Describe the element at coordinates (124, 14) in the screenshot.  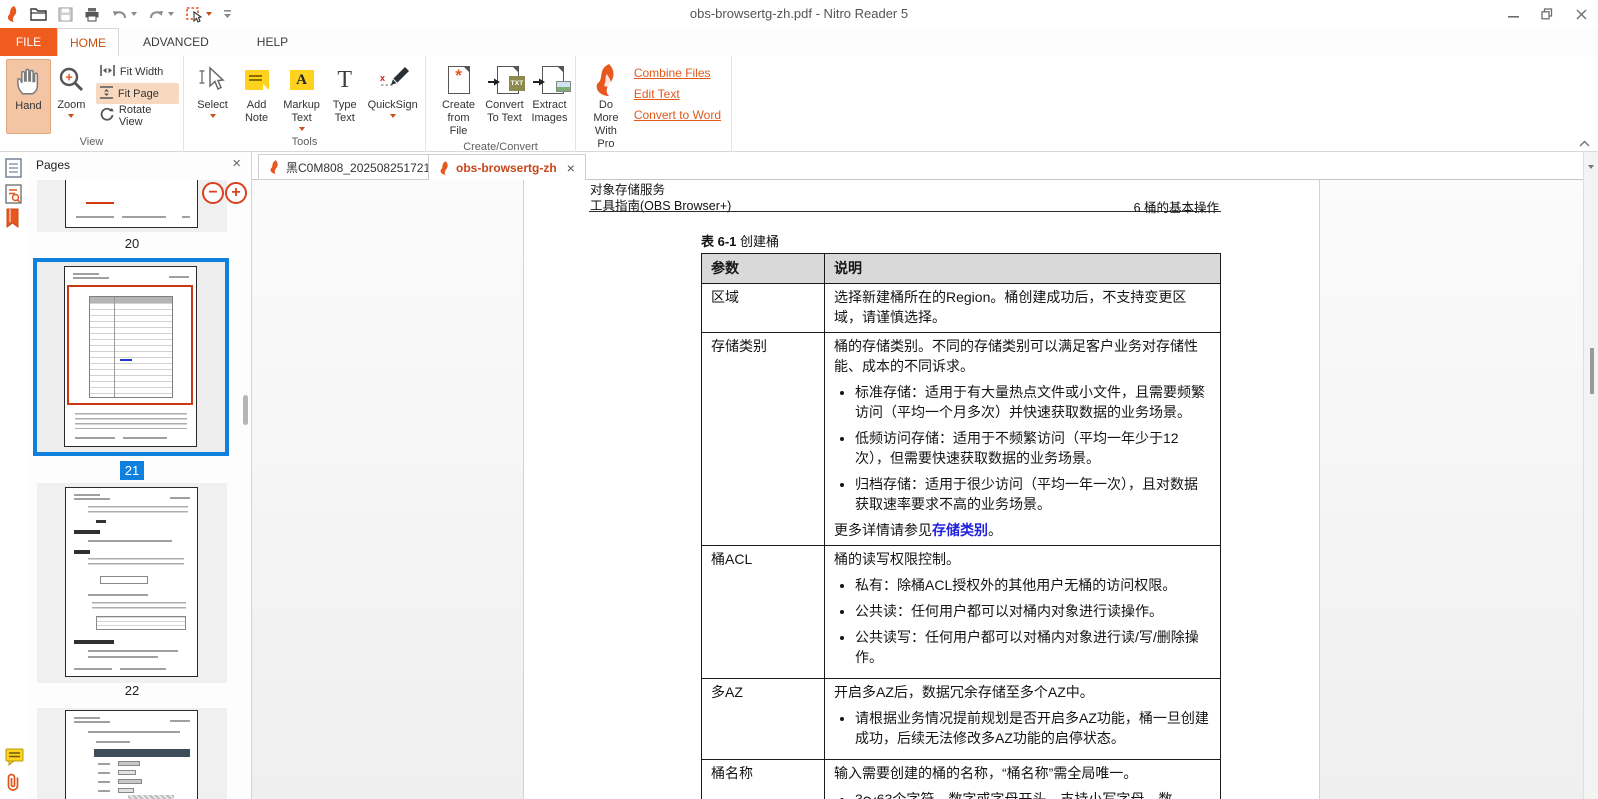
I see `undo-button` at that location.